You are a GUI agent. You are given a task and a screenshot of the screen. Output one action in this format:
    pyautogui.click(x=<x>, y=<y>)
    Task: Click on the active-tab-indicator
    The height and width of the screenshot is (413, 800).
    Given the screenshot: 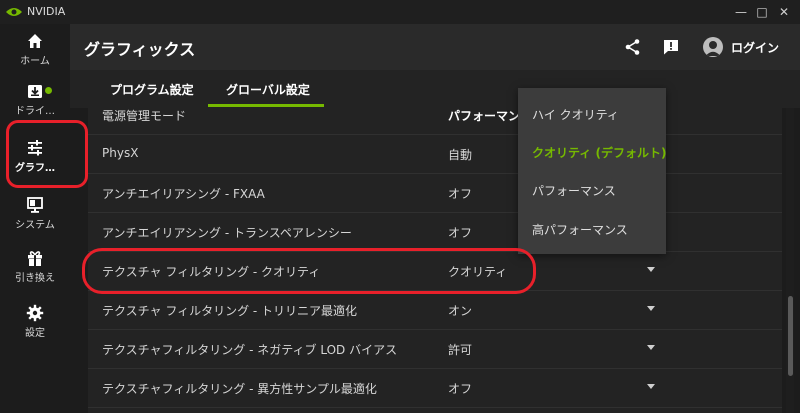 What is the action you would take?
    pyautogui.click(x=266, y=105)
    